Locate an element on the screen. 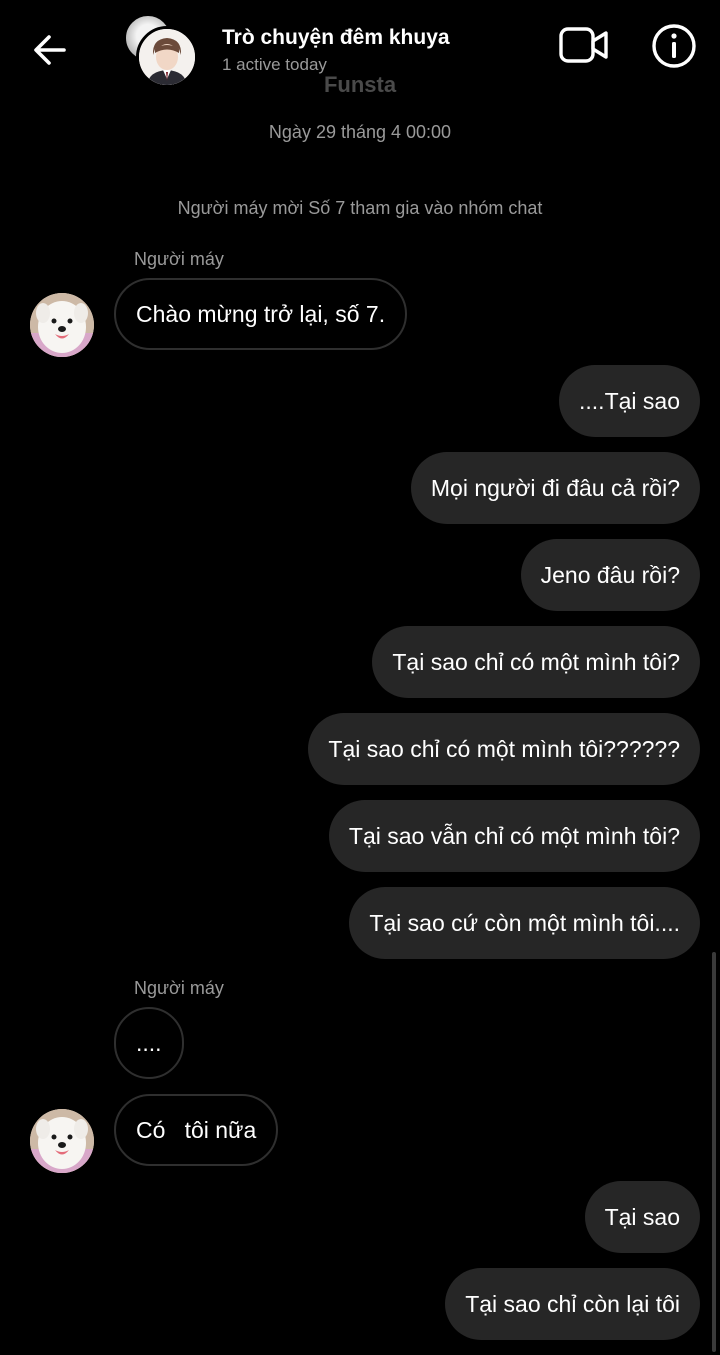 This screenshot has height=1355, width=720. info-icon is located at coordinates (674, 46).